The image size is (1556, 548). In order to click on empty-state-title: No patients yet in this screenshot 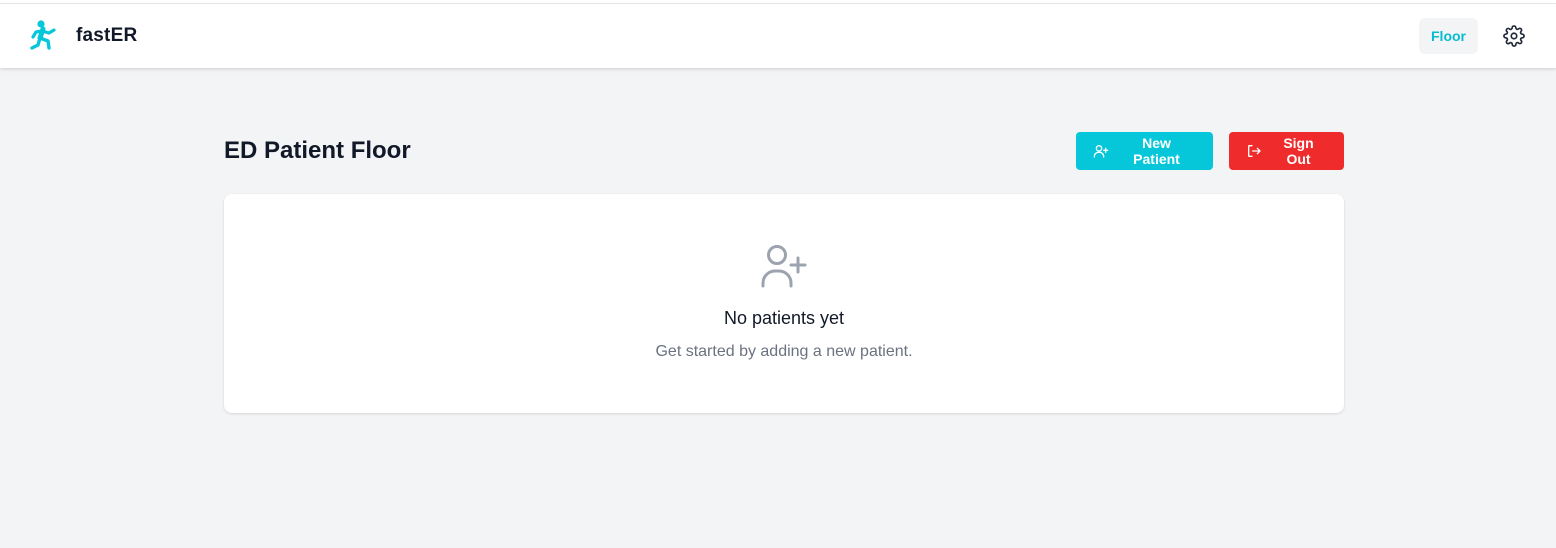, I will do `click(784, 318)`.